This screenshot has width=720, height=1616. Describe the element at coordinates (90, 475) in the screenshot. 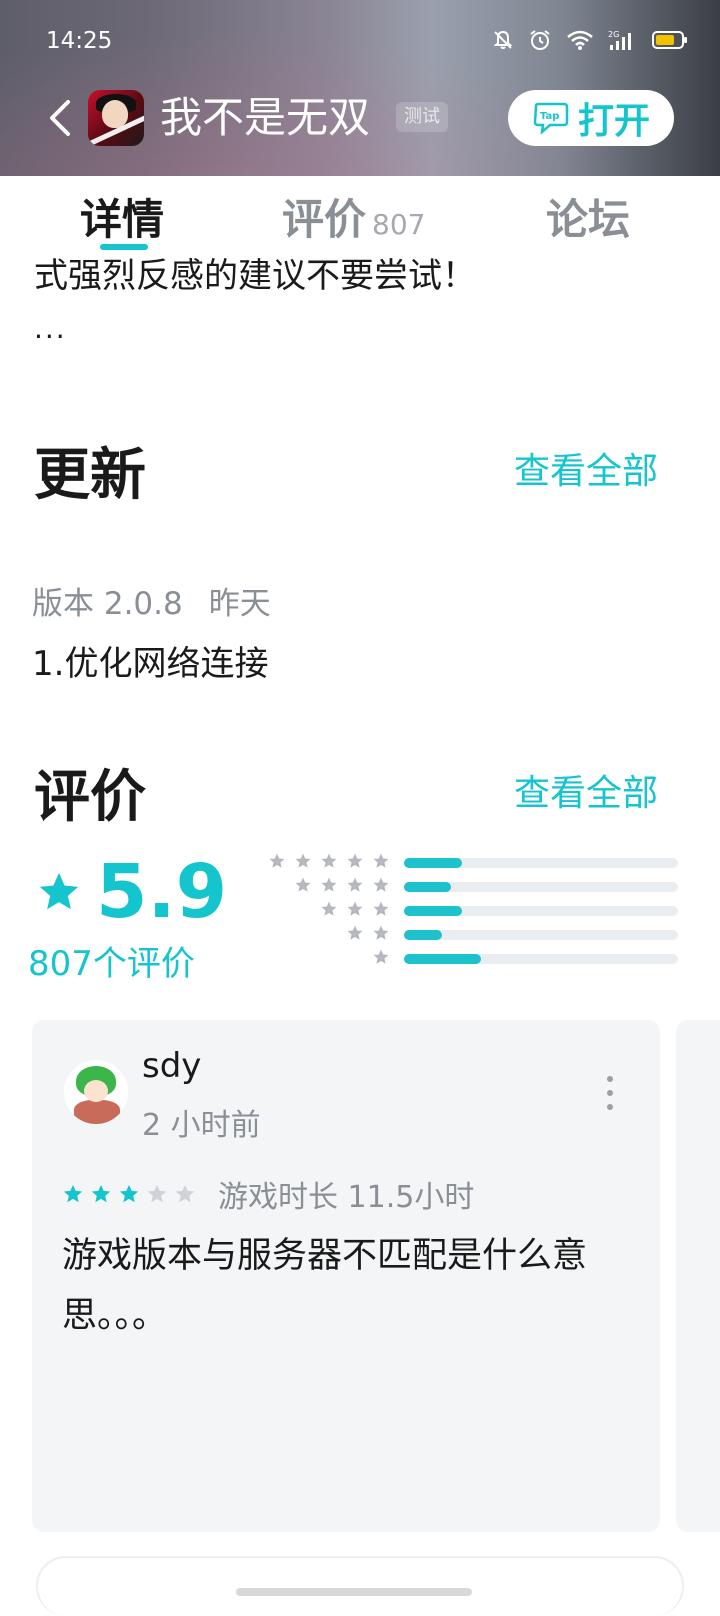

I see `update-section-title: 更新` at that location.